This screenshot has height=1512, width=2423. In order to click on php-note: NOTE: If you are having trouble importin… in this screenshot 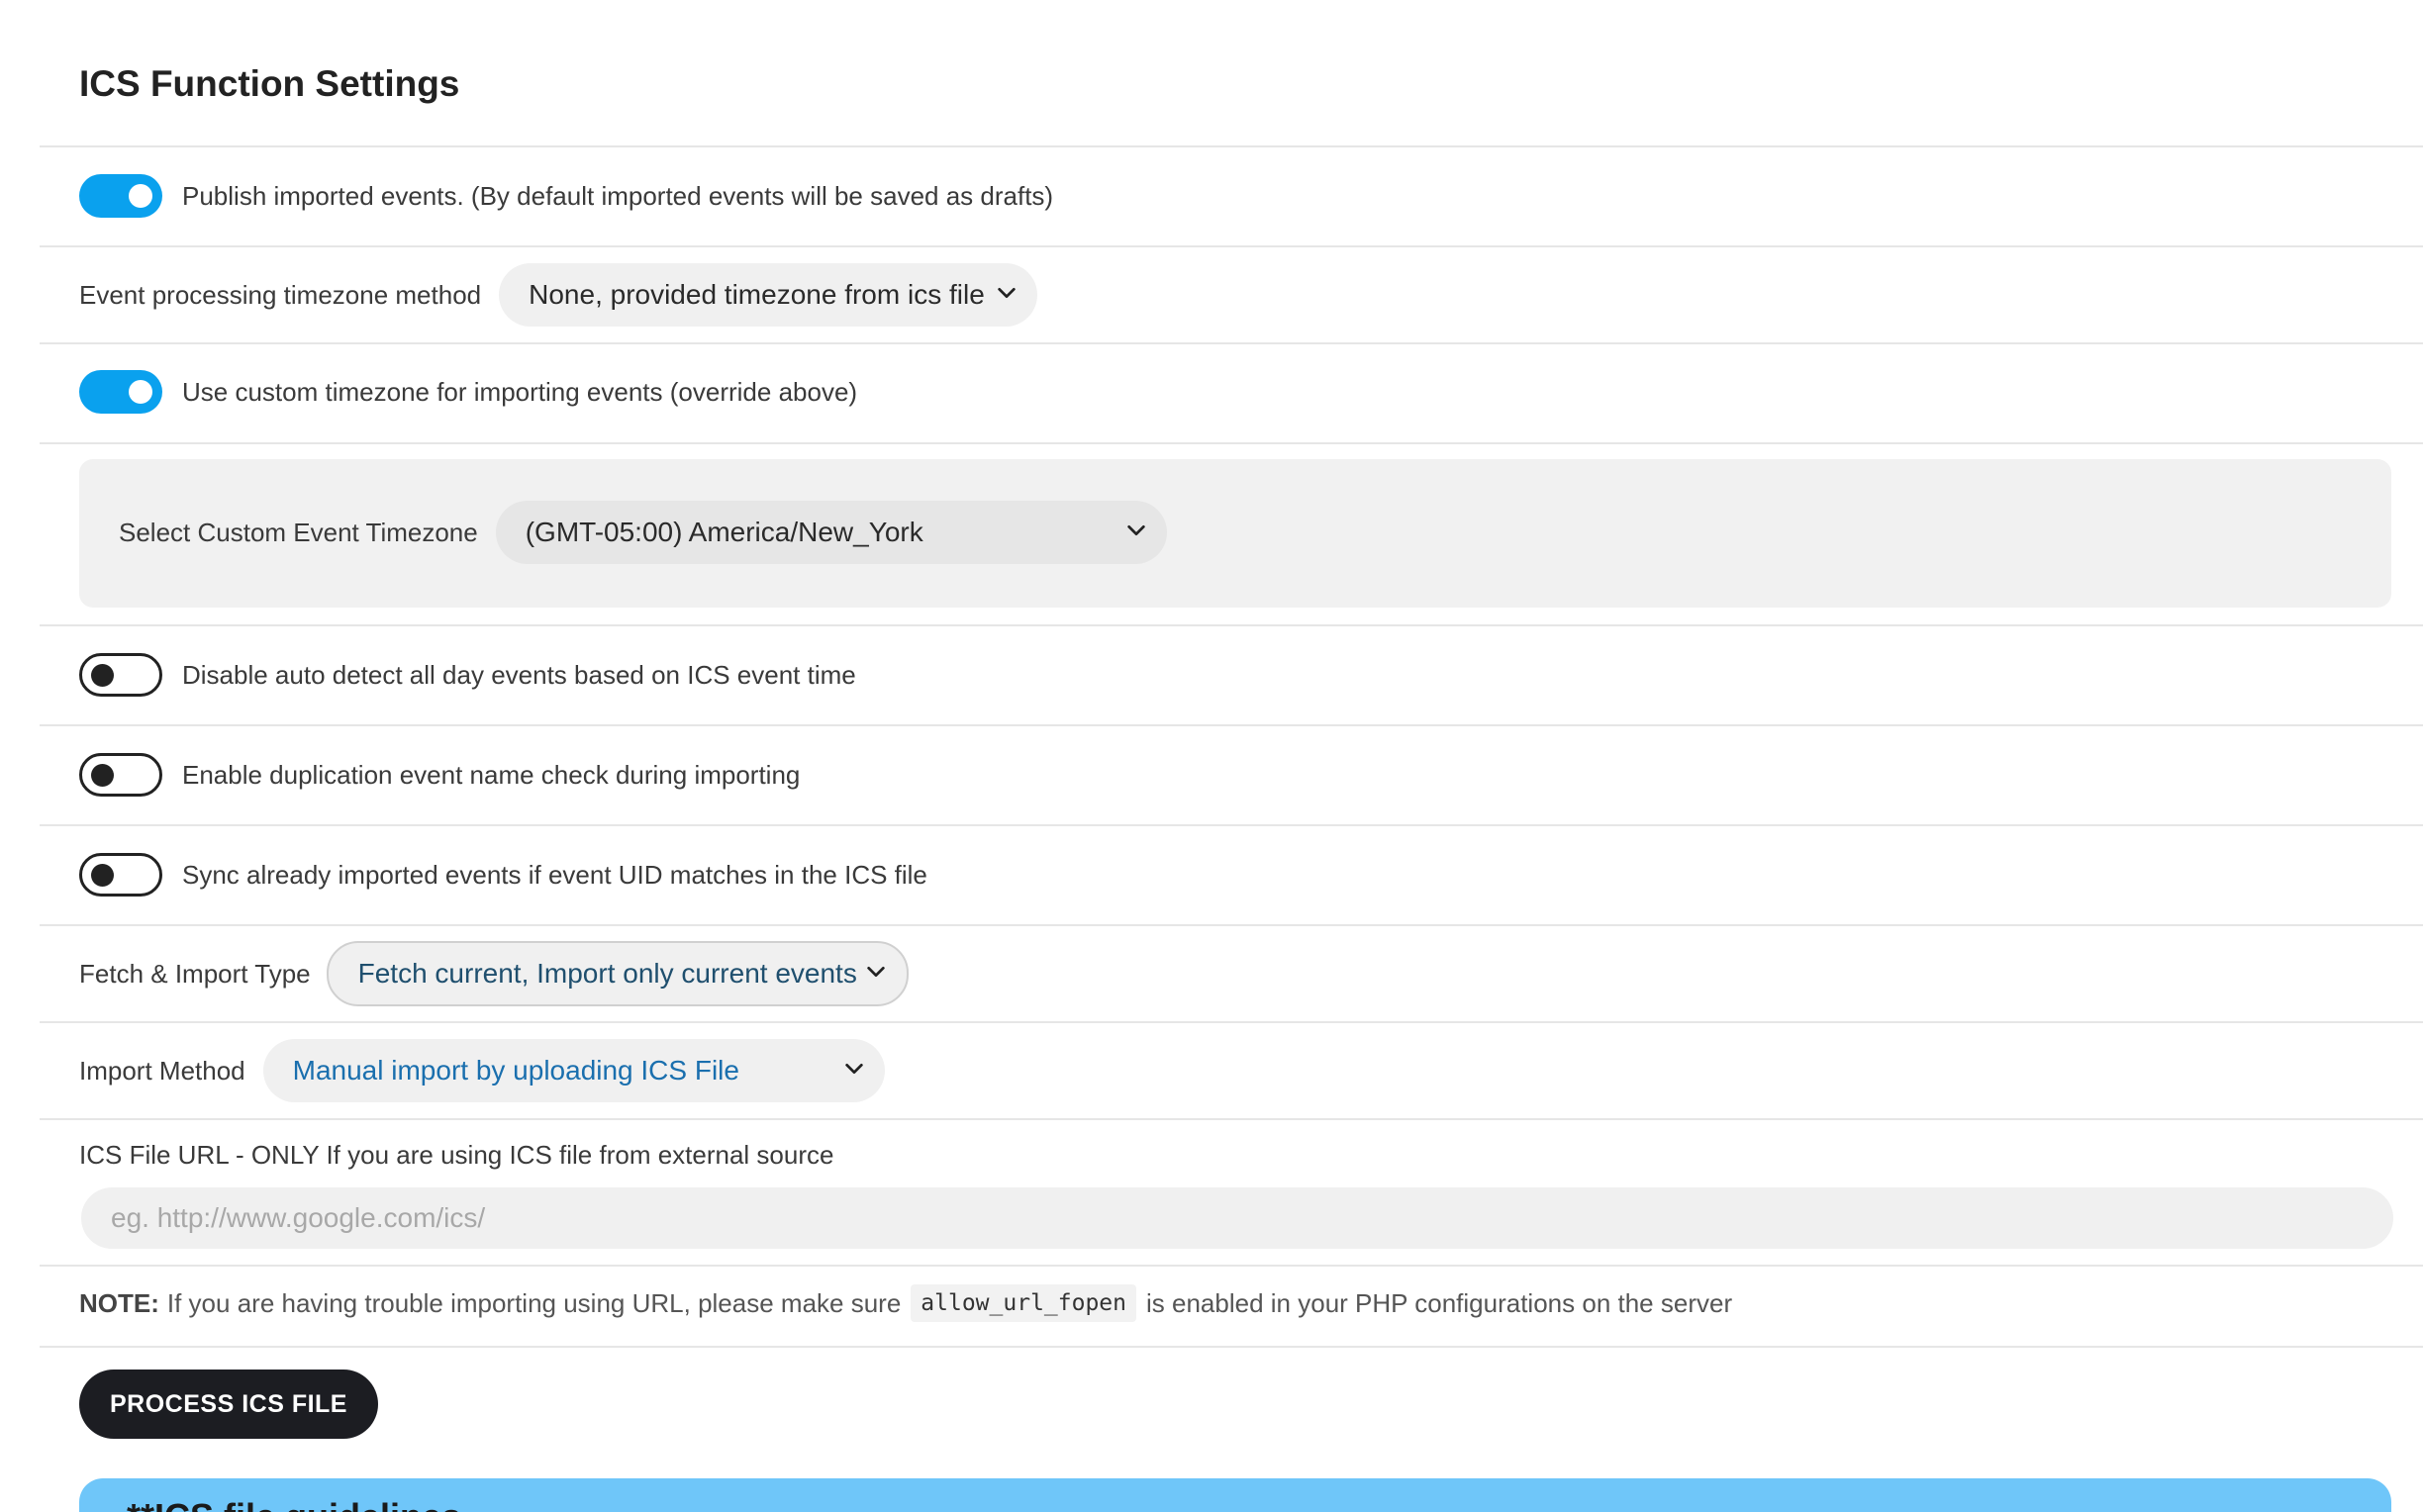, I will do `click(905, 1303)`.